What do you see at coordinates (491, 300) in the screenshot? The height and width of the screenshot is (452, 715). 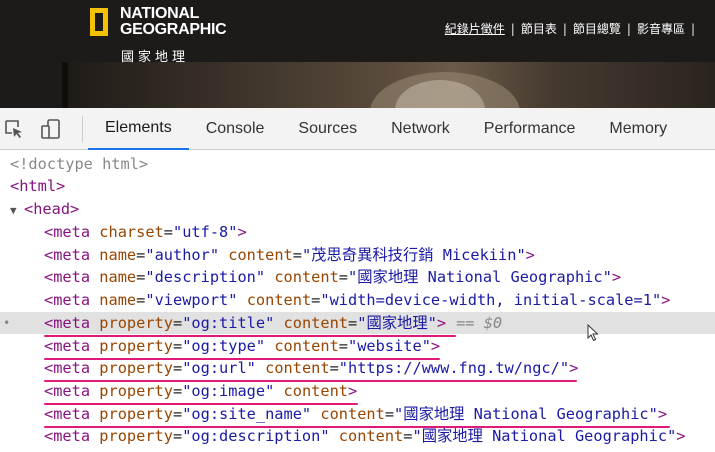 I see `attr-value: width=device-width, initial-scale=1` at bounding box center [491, 300].